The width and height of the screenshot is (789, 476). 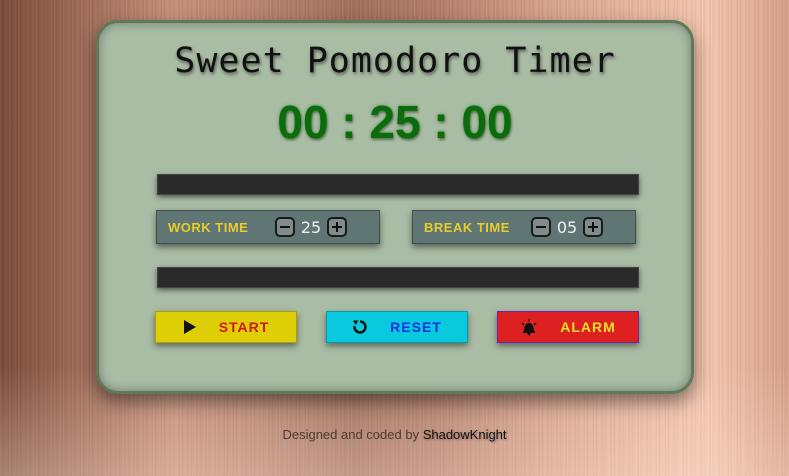 I want to click on play-icon, so click(x=190, y=327).